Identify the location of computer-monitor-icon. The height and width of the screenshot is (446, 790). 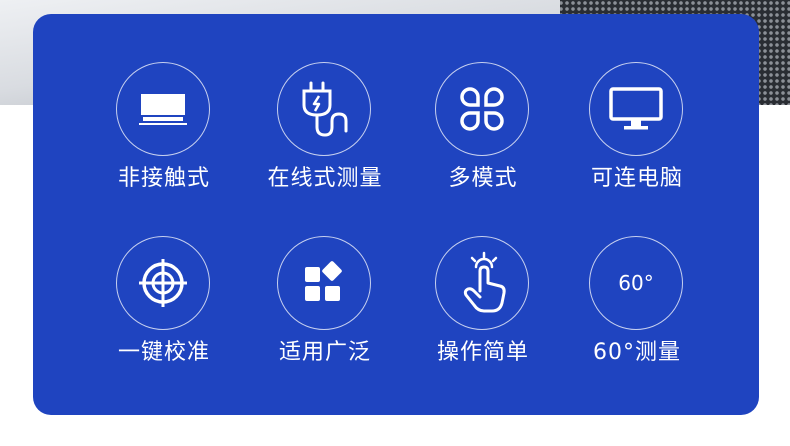
(636, 109).